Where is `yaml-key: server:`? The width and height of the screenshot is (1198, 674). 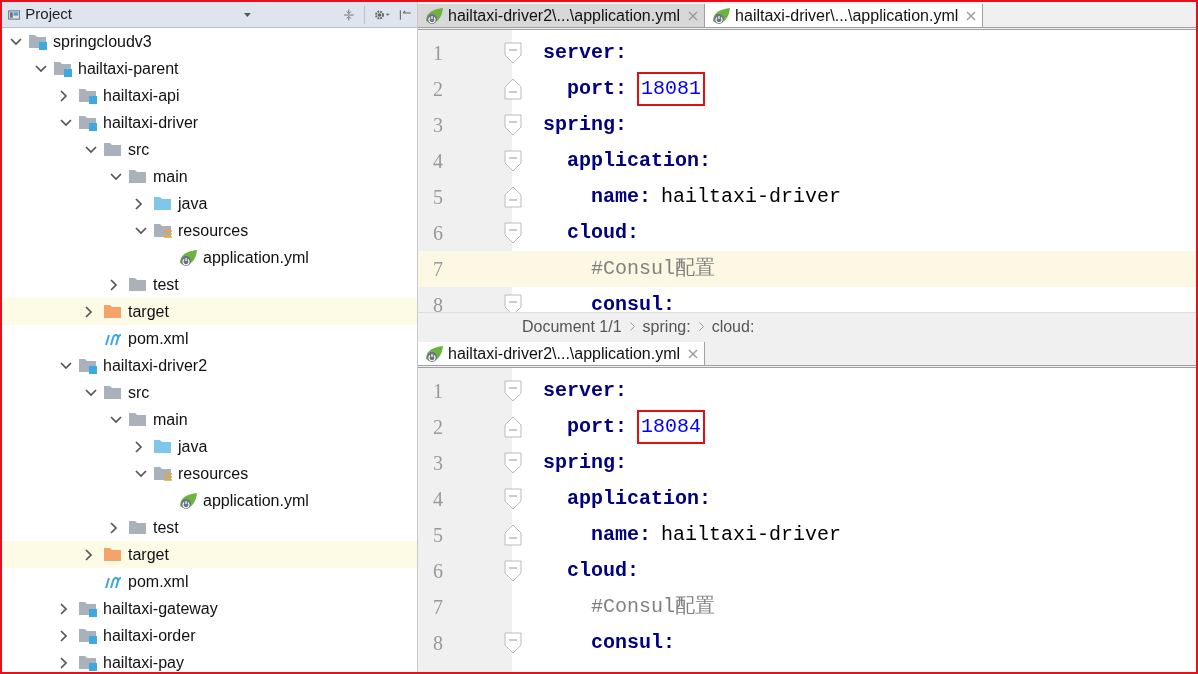 yaml-key: server: is located at coordinates (585, 53).